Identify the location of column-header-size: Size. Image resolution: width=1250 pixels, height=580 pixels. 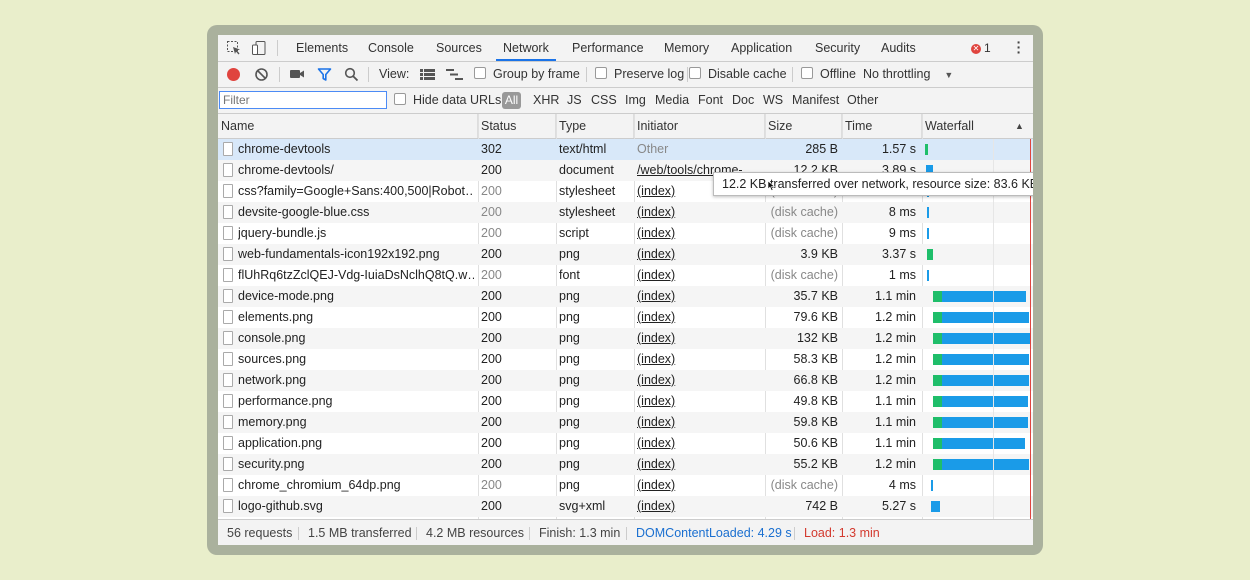
(803, 126).